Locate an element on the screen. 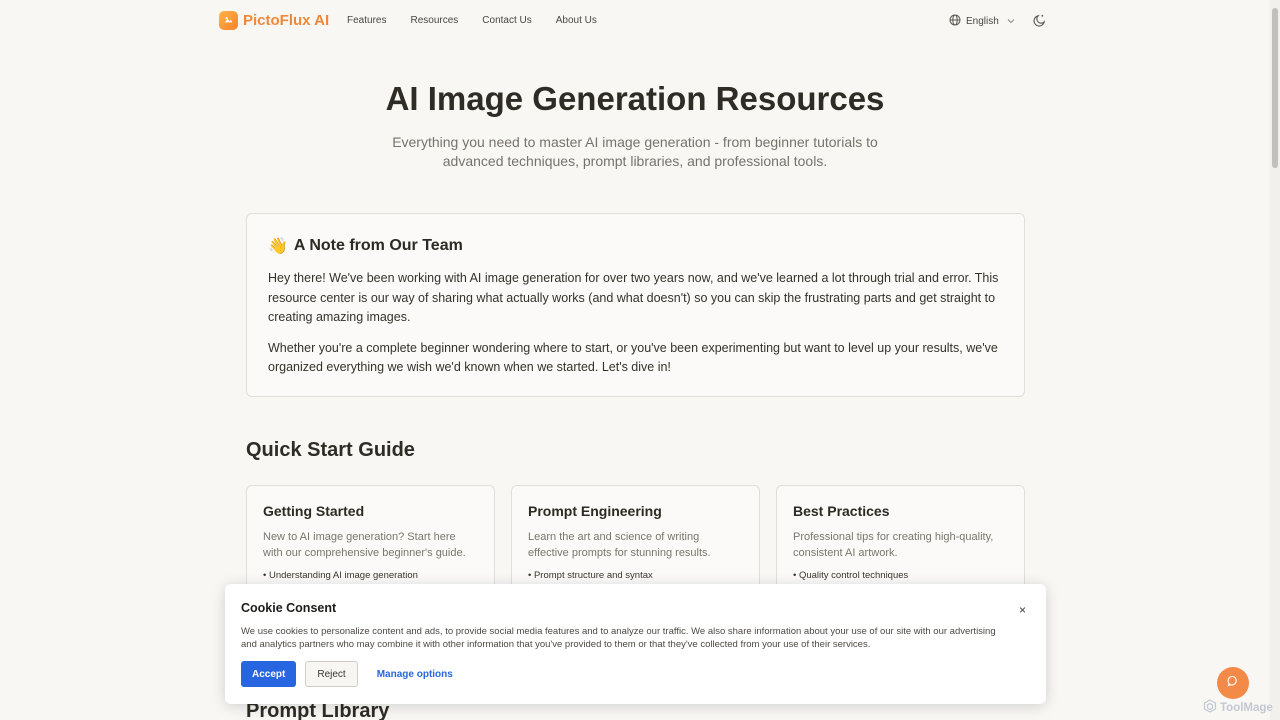  team-note-heading: 👋 A Note from Our Team is located at coordinates (635, 246).